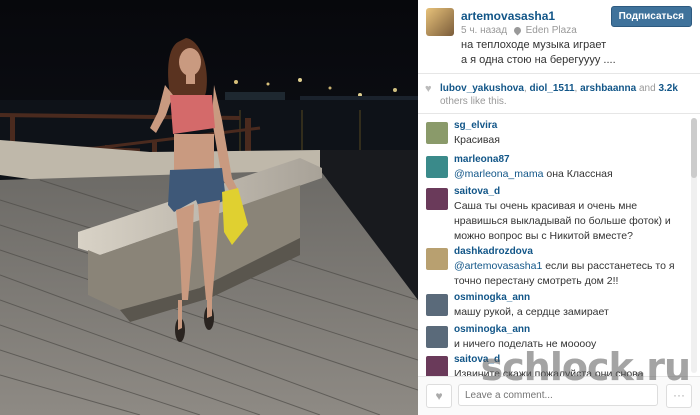  What do you see at coordinates (498, 266) in the screenshot?
I see `comment-mention: @artemovasasha1` at bounding box center [498, 266].